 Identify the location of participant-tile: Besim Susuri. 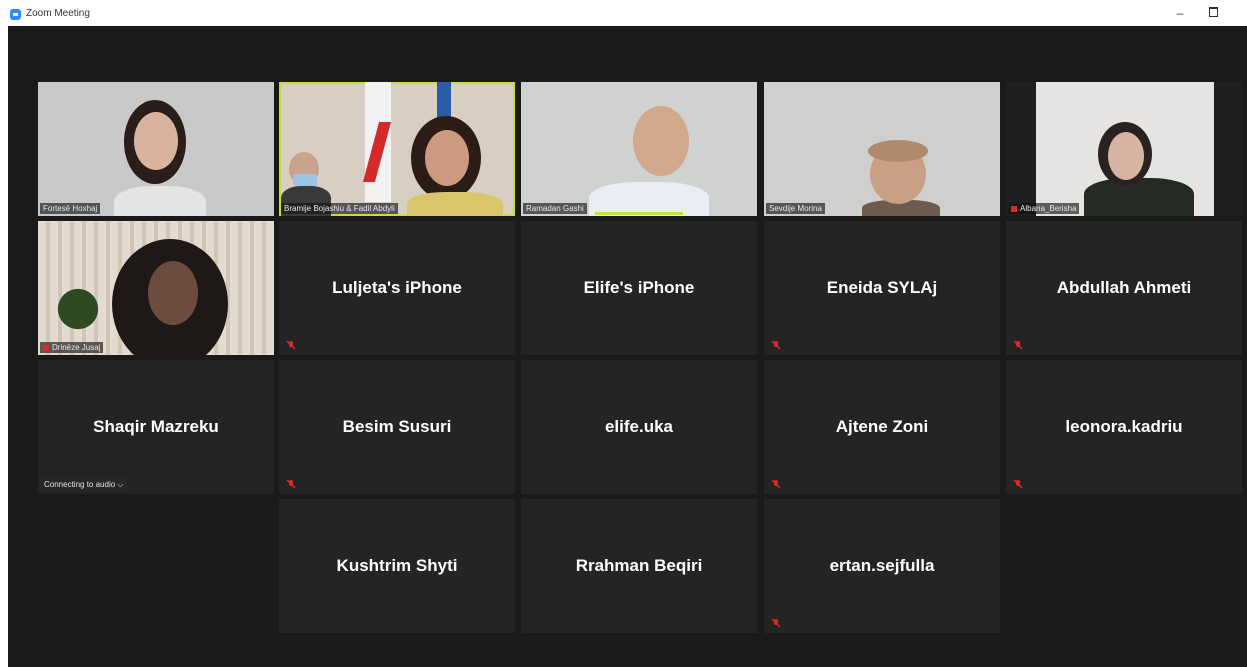
(397, 427).